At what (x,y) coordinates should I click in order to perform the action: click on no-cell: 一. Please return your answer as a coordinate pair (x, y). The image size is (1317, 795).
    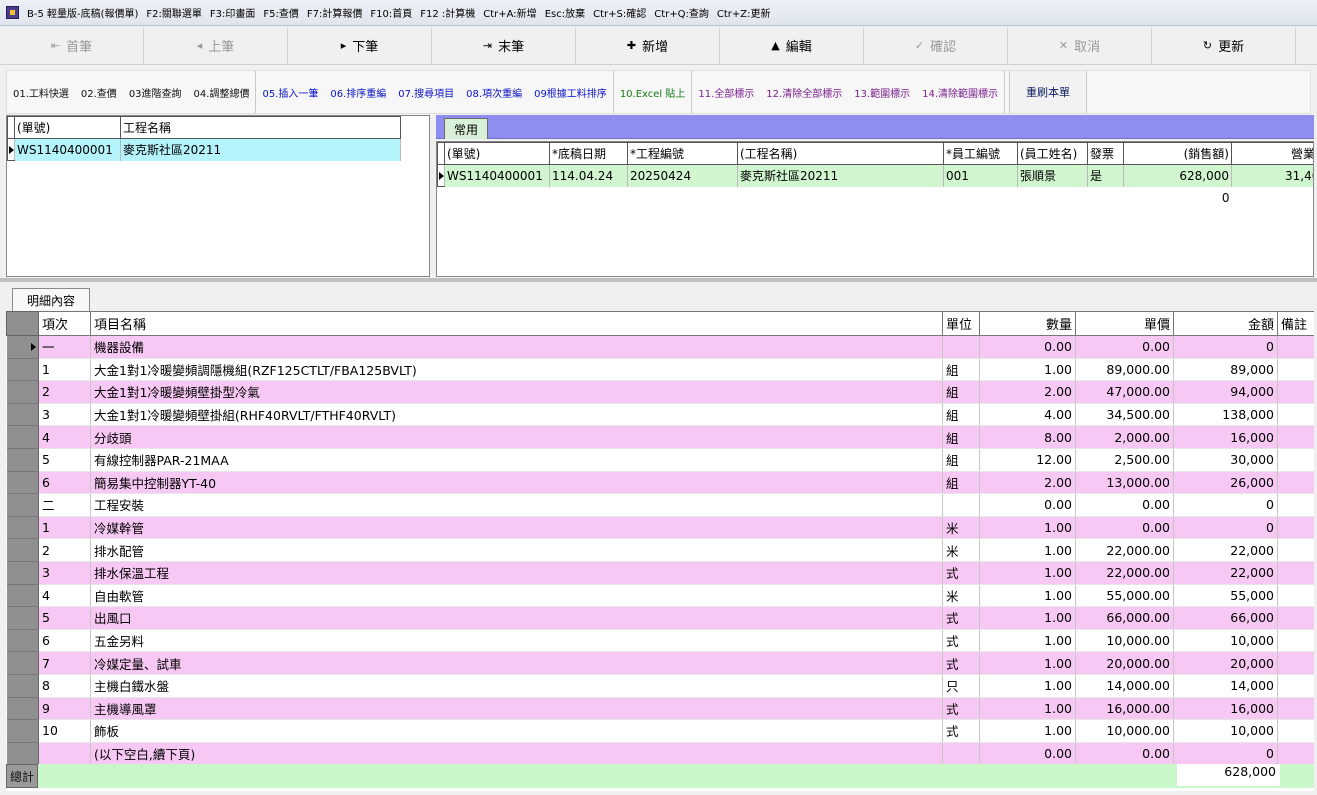
    Looking at the image, I should click on (64, 347).